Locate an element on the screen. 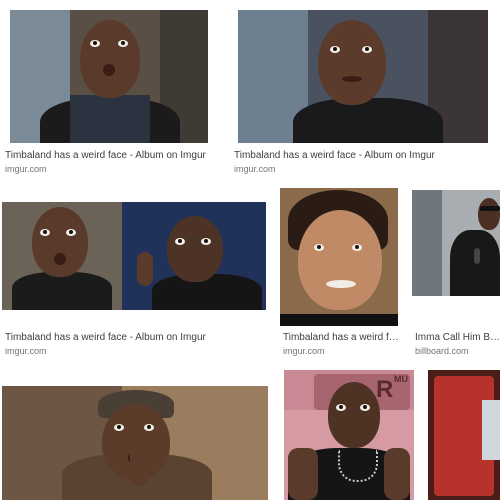 This screenshot has width=500, height=500. result-thumbnail-7: R MU is located at coordinates (349, 435).